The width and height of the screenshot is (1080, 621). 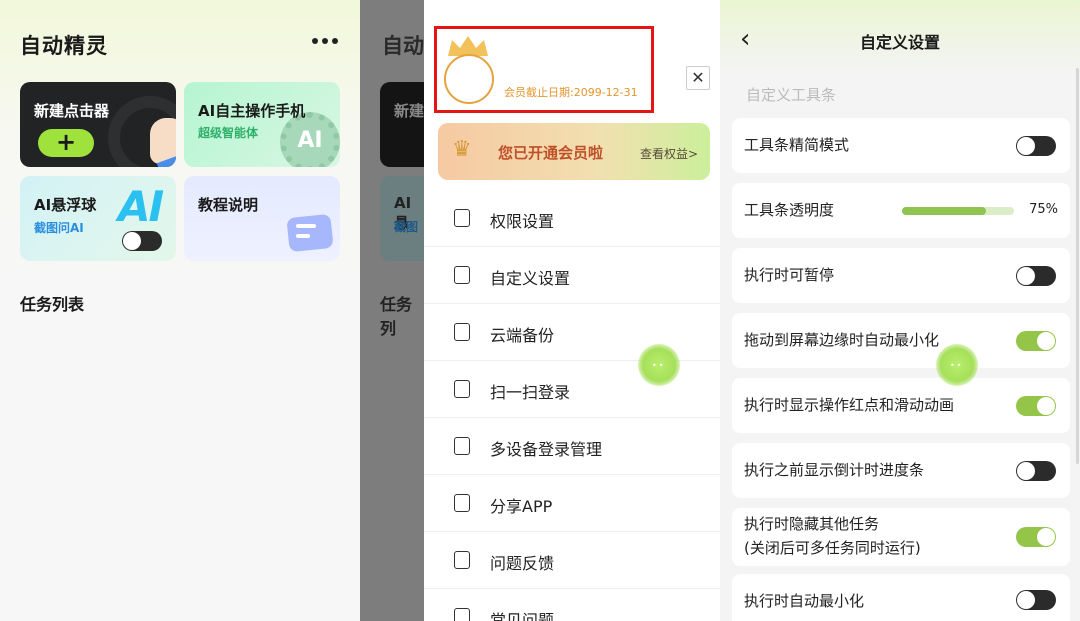 What do you see at coordinates (1036, 341) in the screenshot?
I see `edge-minimize-toggle` at bounding box center [1036, 341].